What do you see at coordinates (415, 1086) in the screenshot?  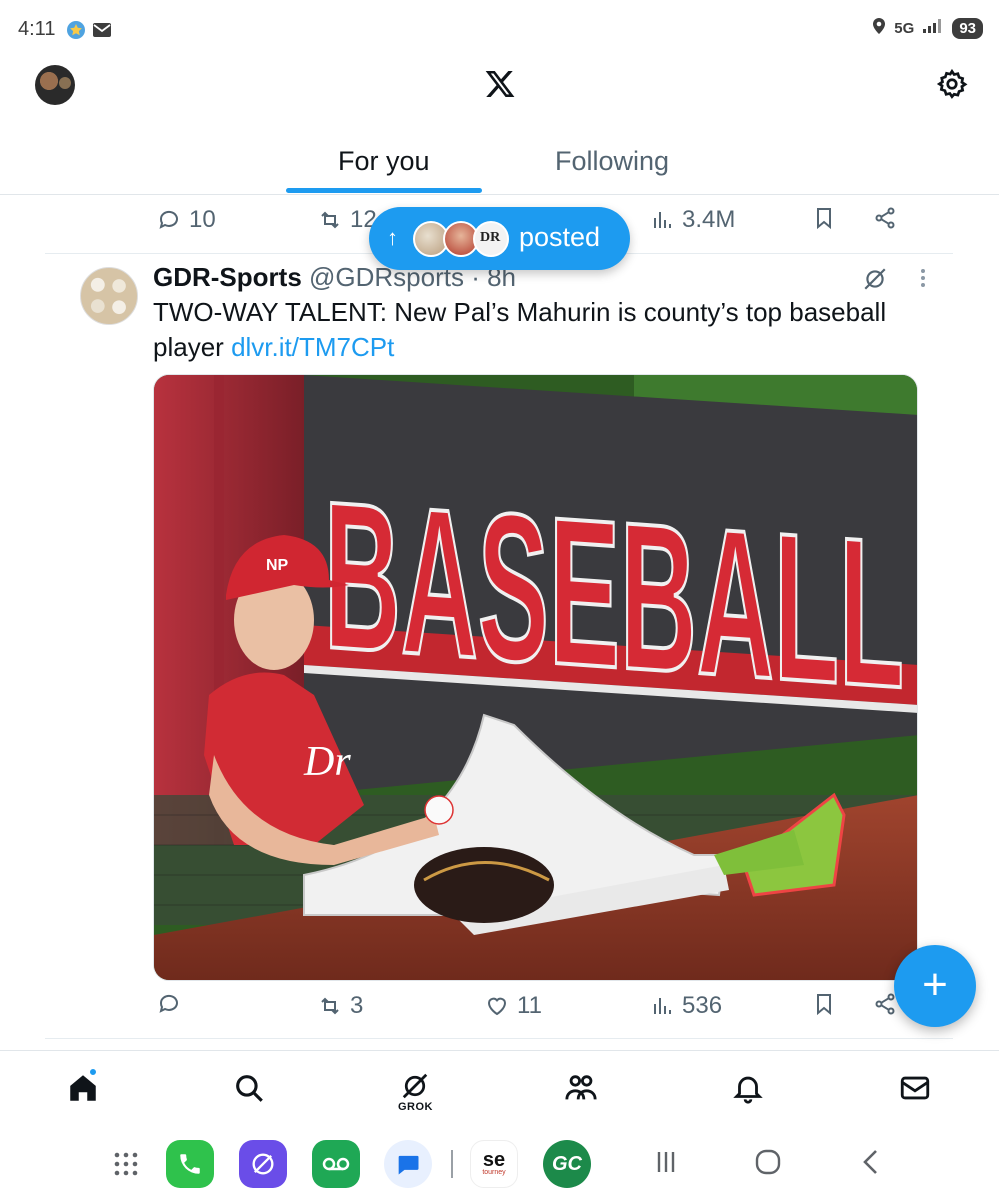 I see `grok-icon` at bounding box center [415, 1086].